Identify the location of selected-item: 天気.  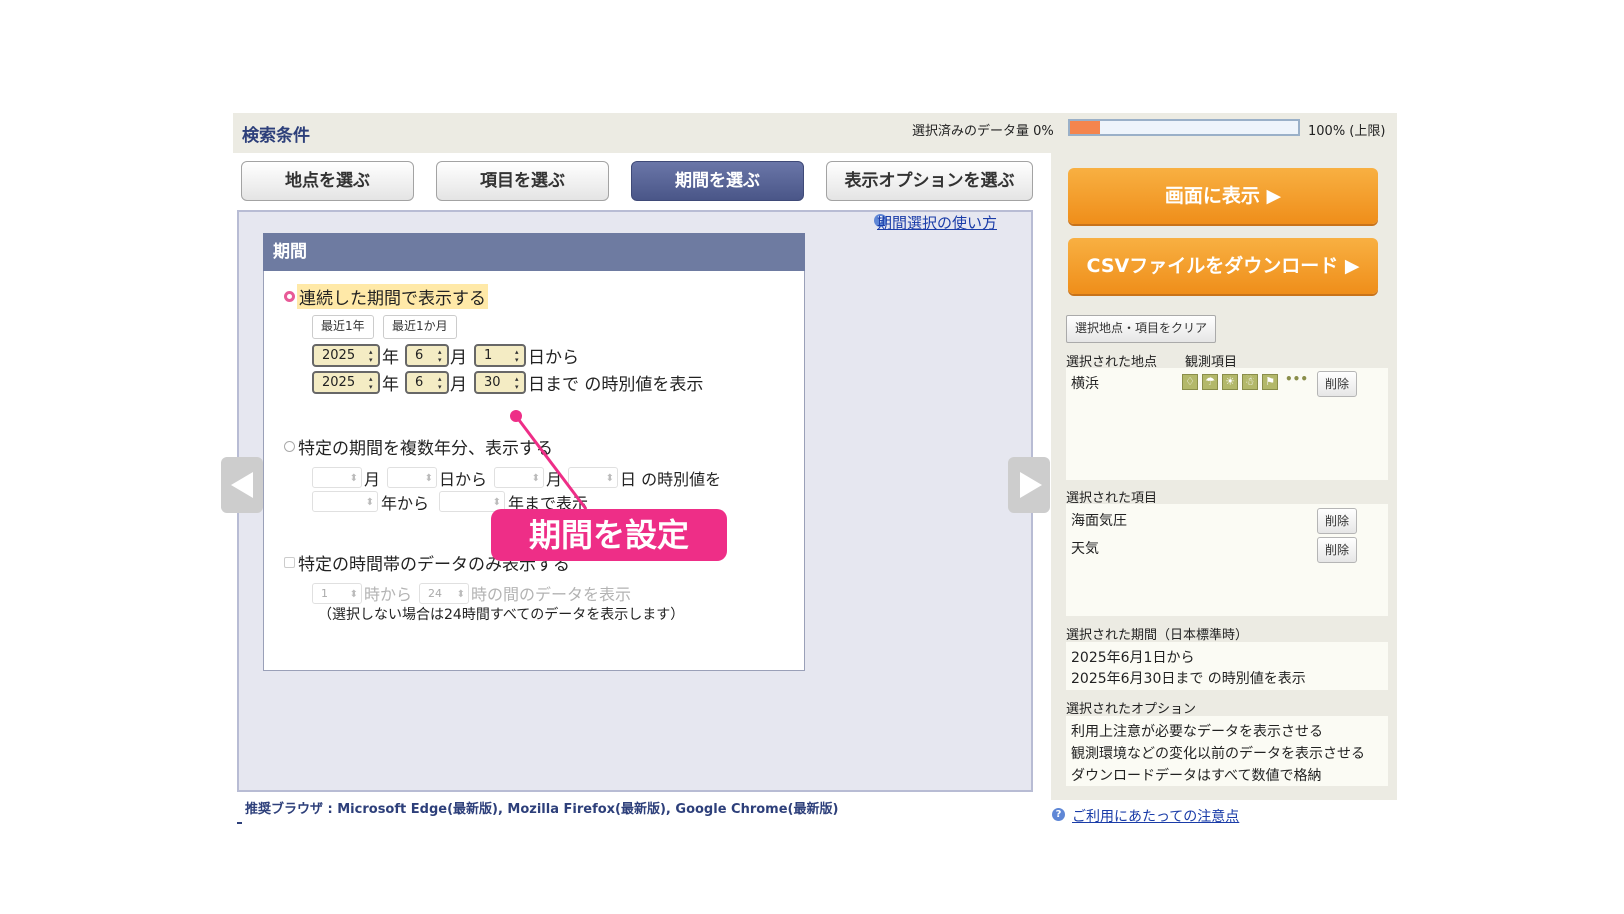
(1085, 549).